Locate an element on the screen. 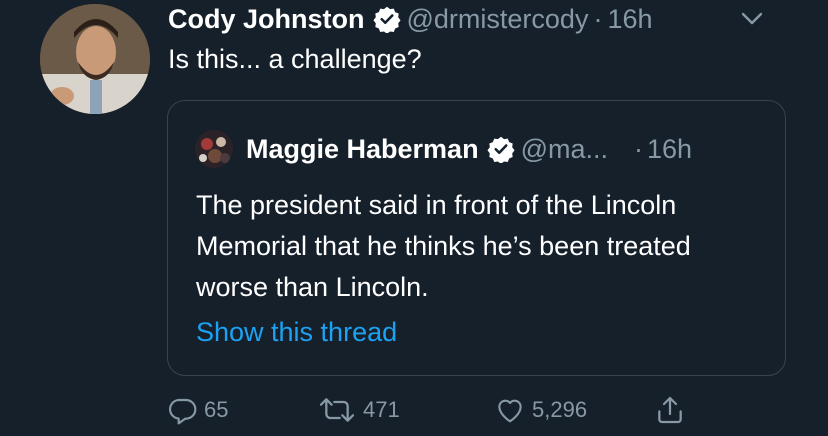 This screenshot has width=828, height=436. reply-icon is located at coordinates (183, 411).